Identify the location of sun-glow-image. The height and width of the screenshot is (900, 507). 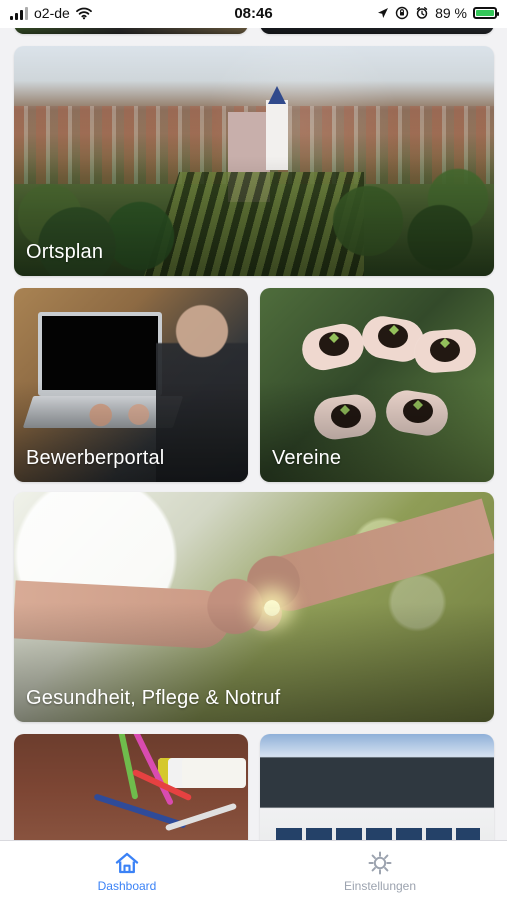
(272, 608).